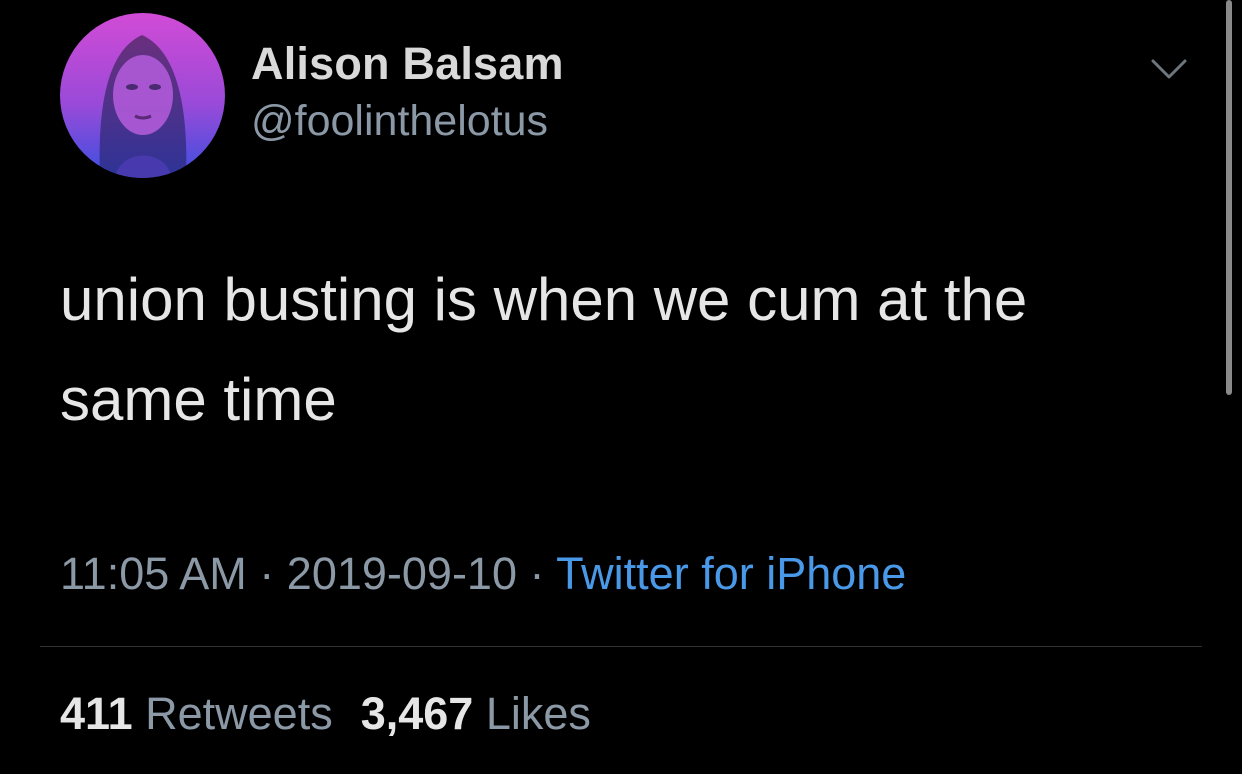 The width and height of the screenshot is (1242, 774). What do you see at coordinates (153, 573) in the screenshot?
I see `tweet-time: 11:05 AM` at bounding box center [153, 573].